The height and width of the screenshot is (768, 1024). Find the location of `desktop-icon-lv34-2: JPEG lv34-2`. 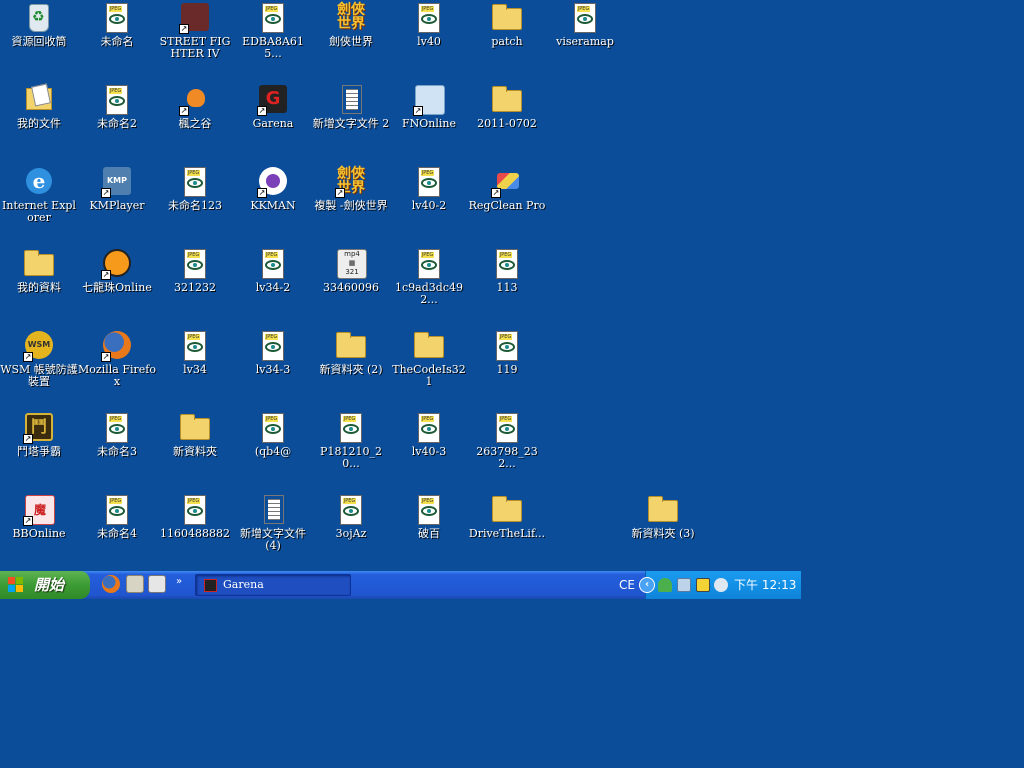

desktop-icon-lv34-2: JPEG lv34-2 is located at coordinates (273, 286).